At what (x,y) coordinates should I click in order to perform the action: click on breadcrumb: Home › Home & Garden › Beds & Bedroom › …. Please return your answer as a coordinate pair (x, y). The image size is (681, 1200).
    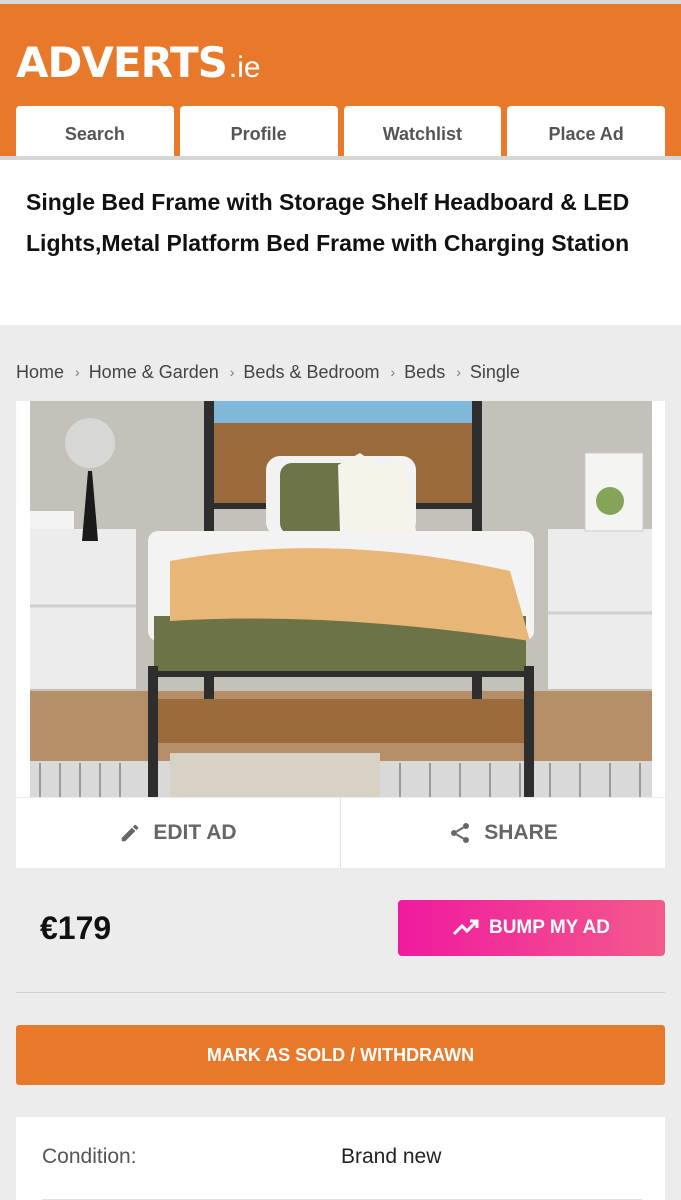
    Looking at the image, I should click on (268, 372).